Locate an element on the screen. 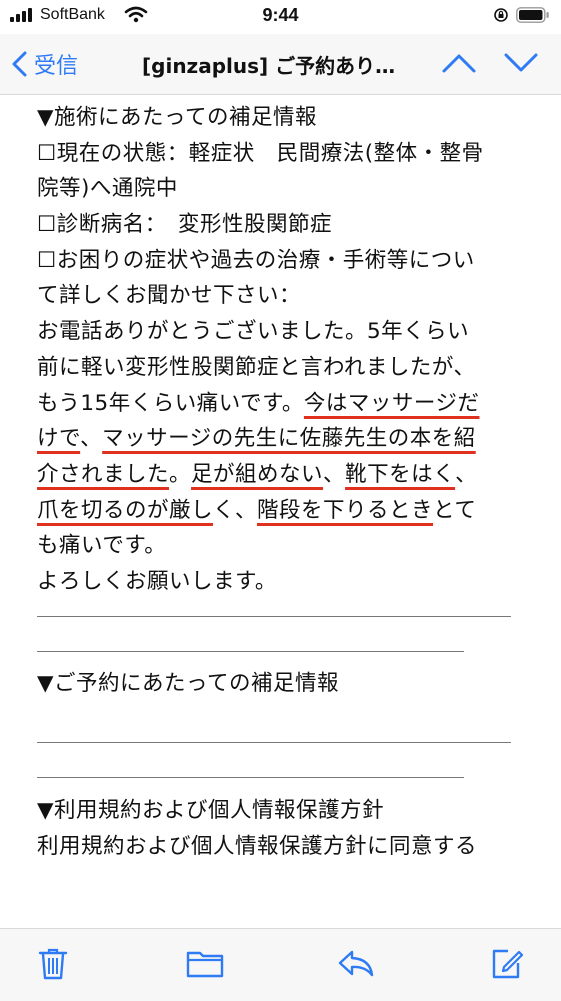 Image resolution: width=561 pixels, height=1001 pixels. body-line: 利用規約および個人情報保護方針に同意する is located at coordinates (257, 846).